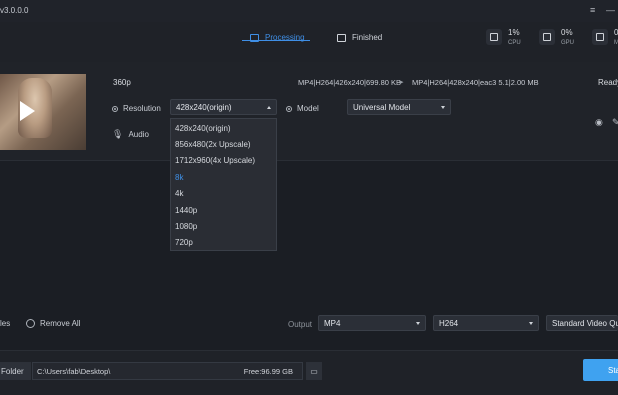 The height and width of the screenshot is (395, 618). Describe the element at coordinates (332, 323) in the screenshot. I see `format-value: MP4` at that location.